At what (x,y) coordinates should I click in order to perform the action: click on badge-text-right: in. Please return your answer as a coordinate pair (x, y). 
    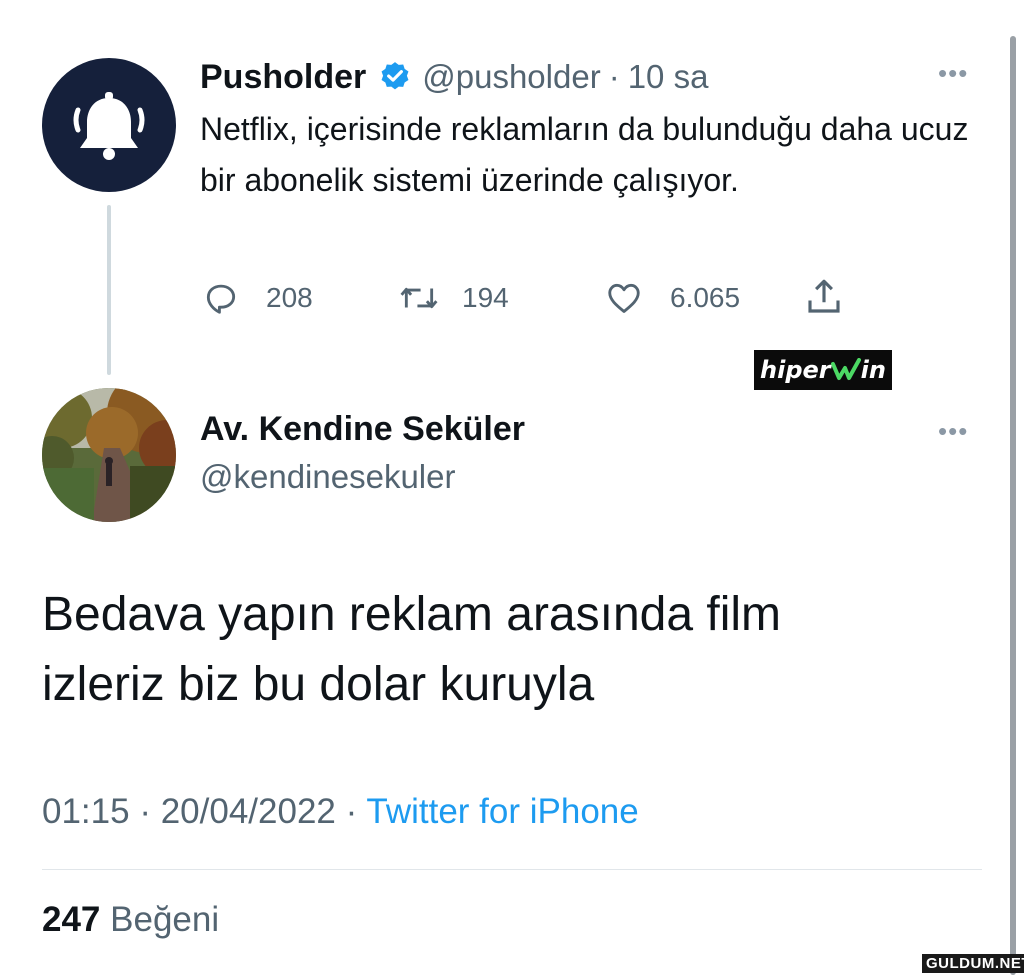
    Looking at the image, I should click on (873, 370).